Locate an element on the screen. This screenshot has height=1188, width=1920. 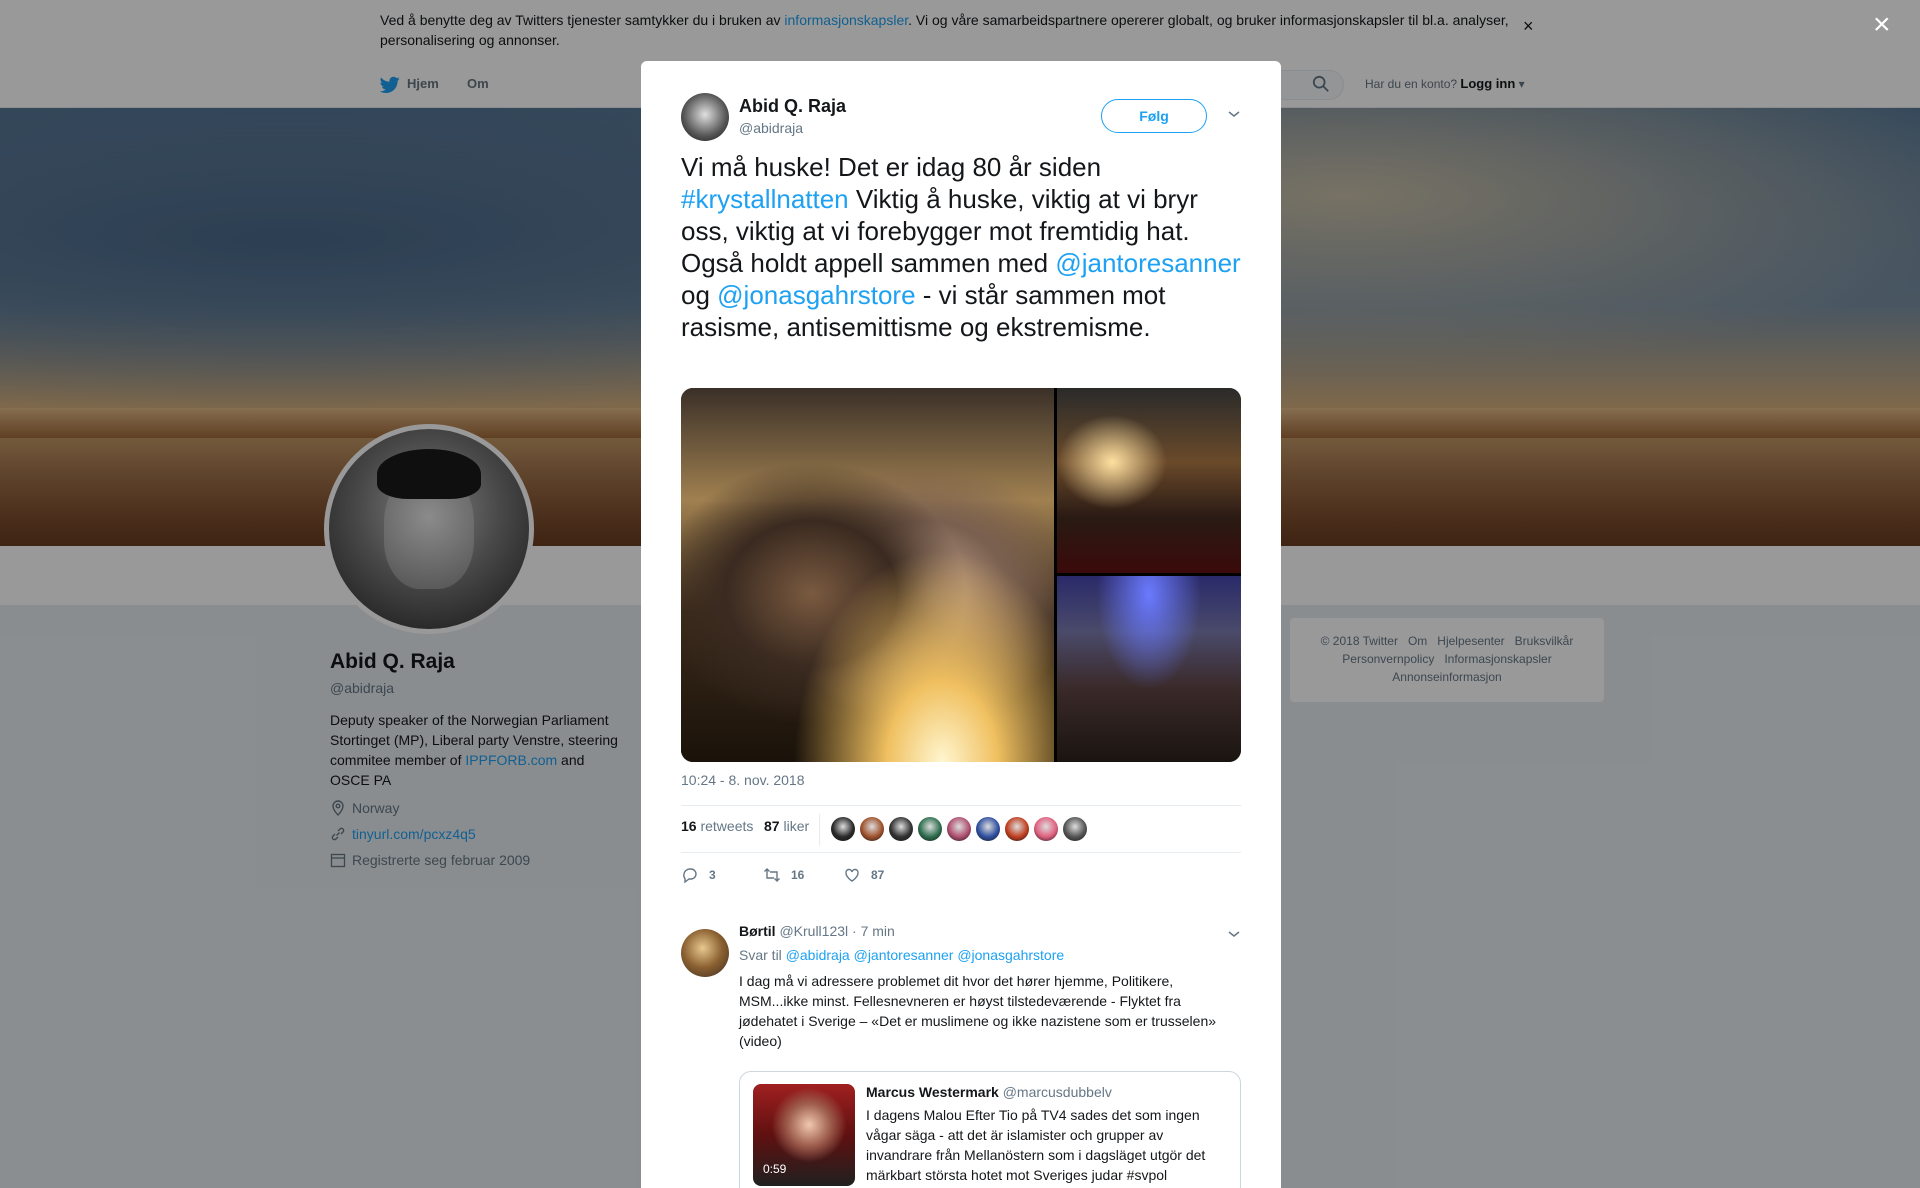
tweet-actions: 3 16 87 is located at coordinates (881, 878).